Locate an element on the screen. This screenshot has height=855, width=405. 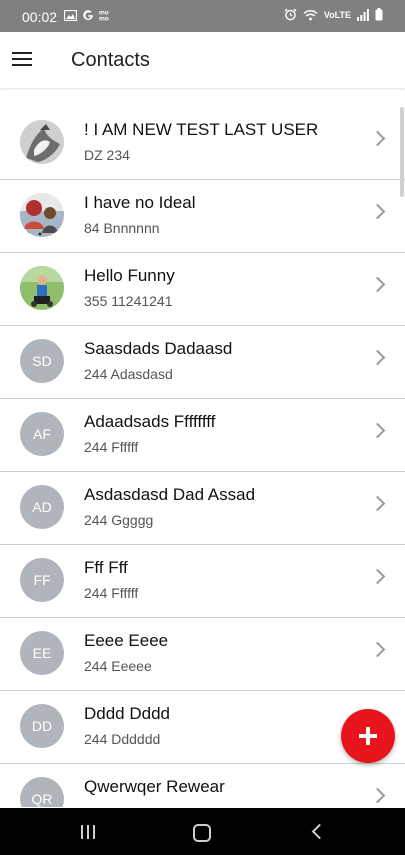
volte-icon: VoLTE is located at coordinates (337, 14).